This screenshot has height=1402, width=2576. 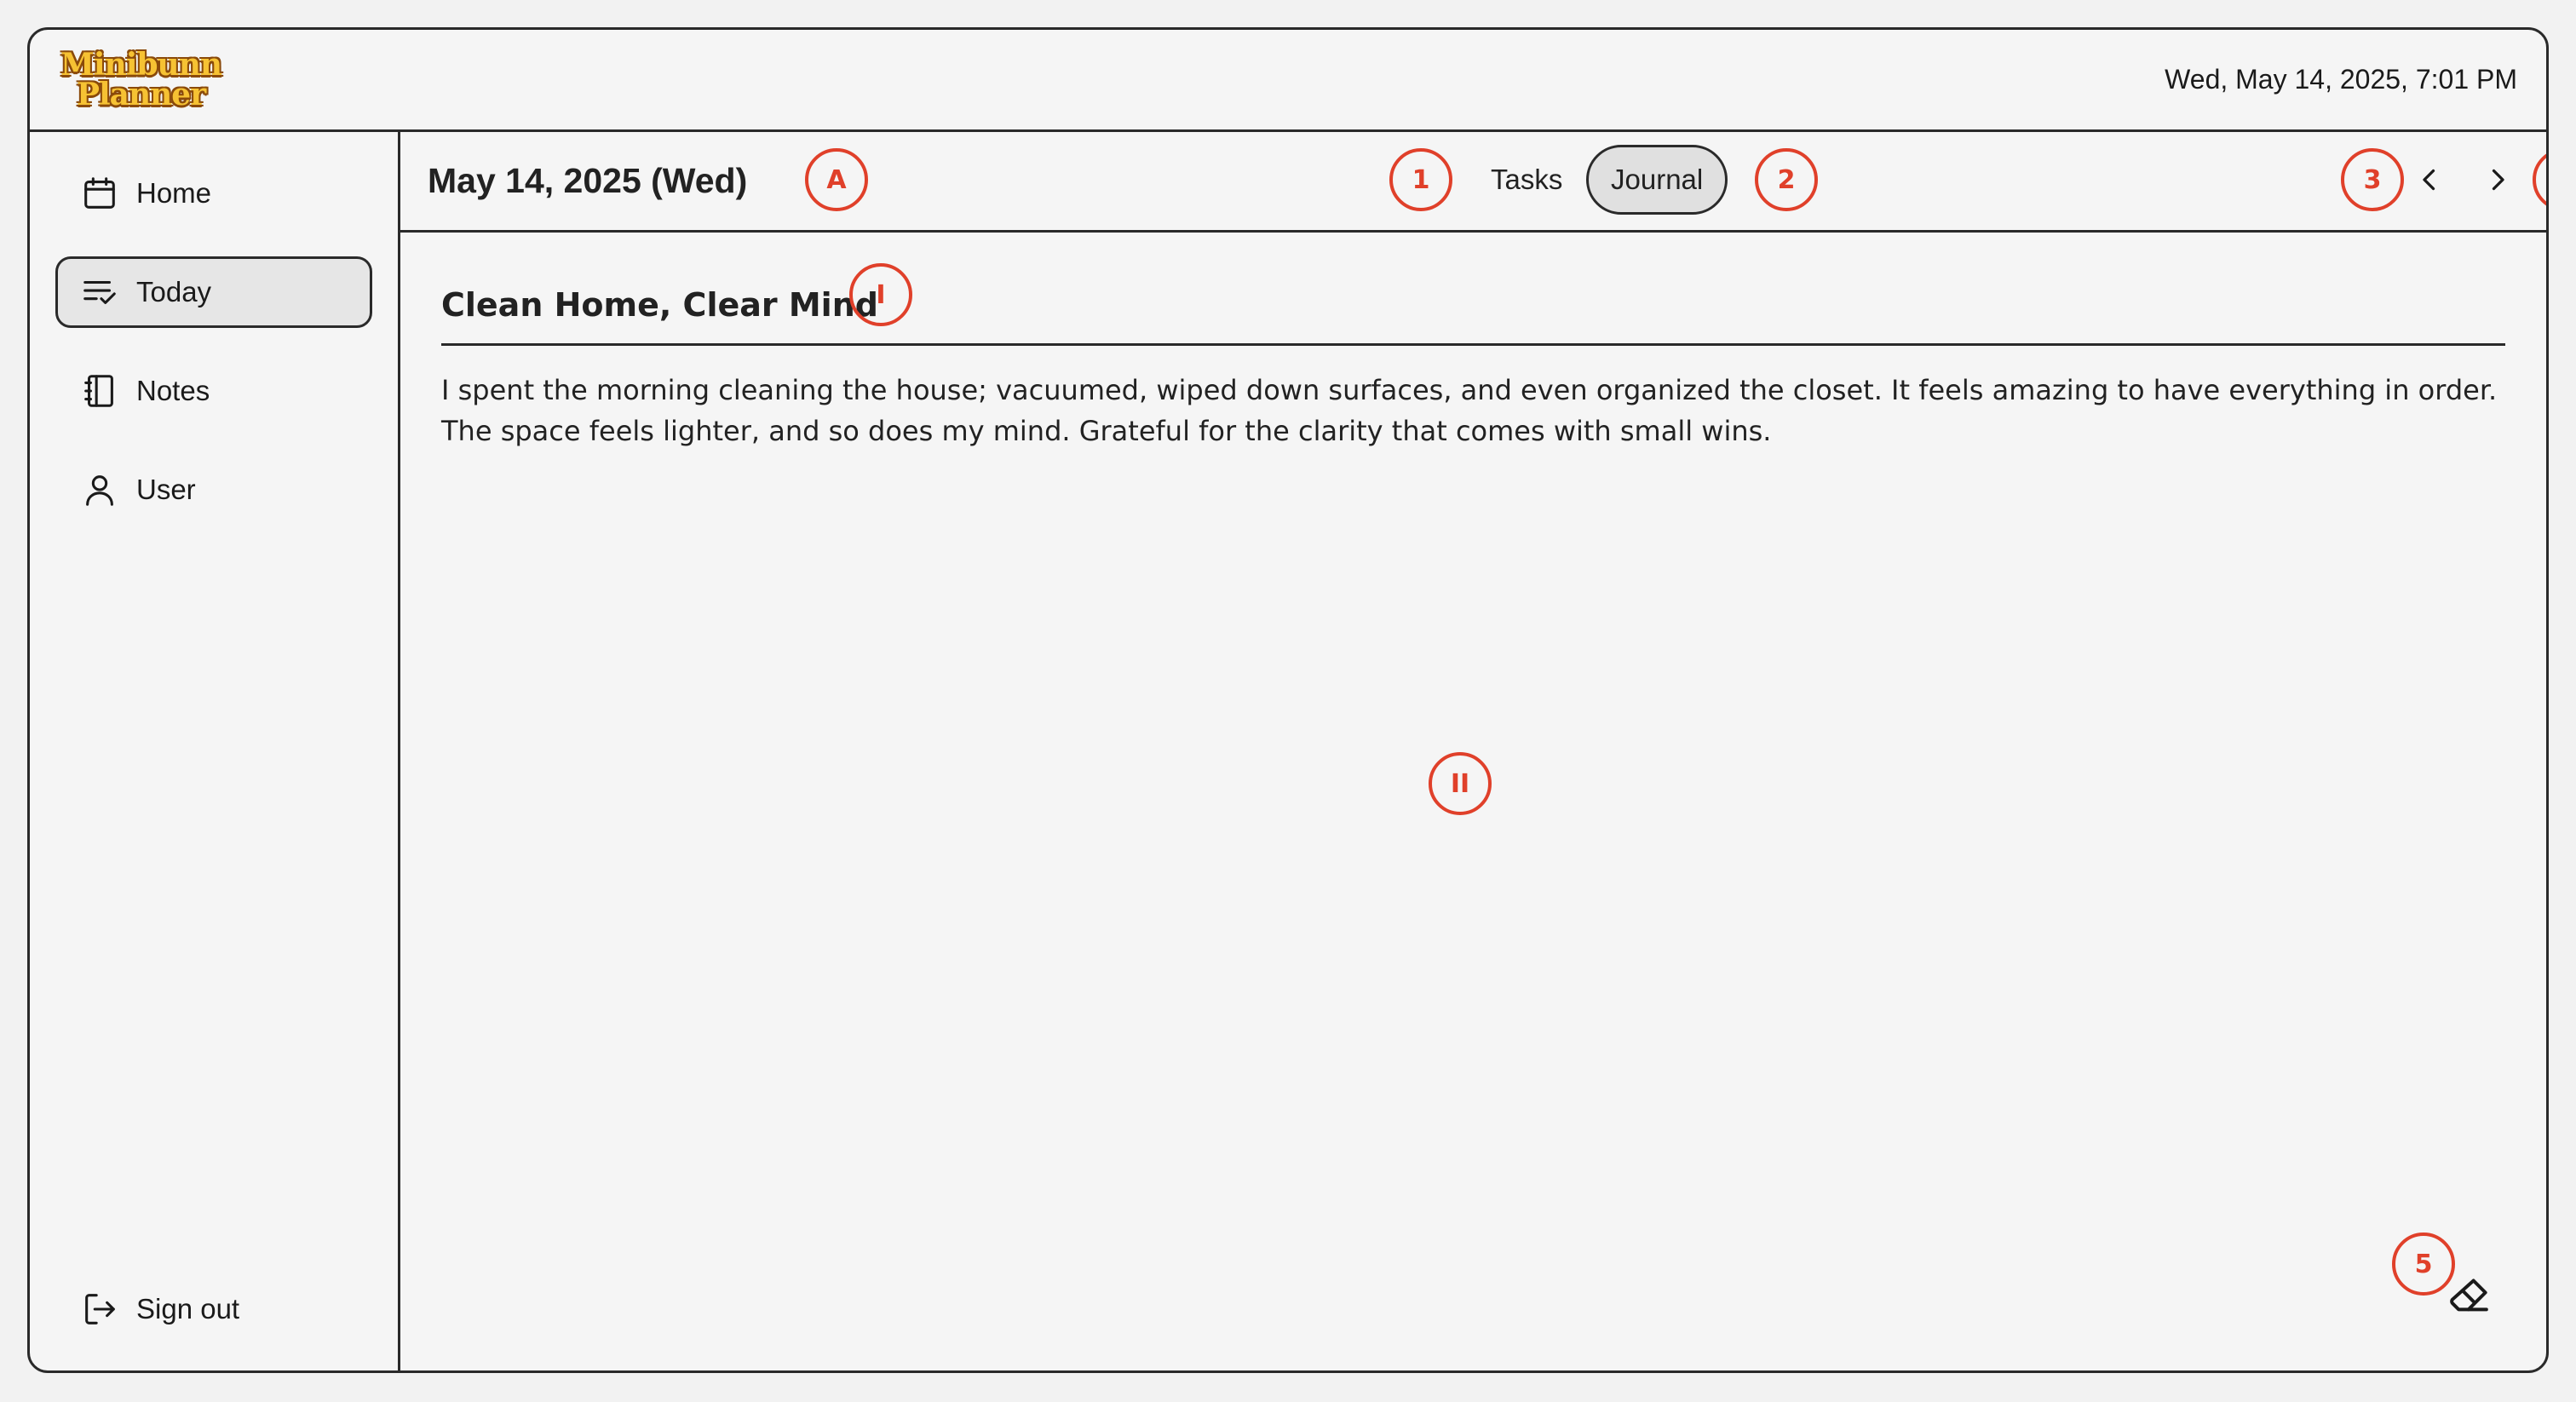 I want to click on sidebar-item-label: Today, so click(x=174, y=291).